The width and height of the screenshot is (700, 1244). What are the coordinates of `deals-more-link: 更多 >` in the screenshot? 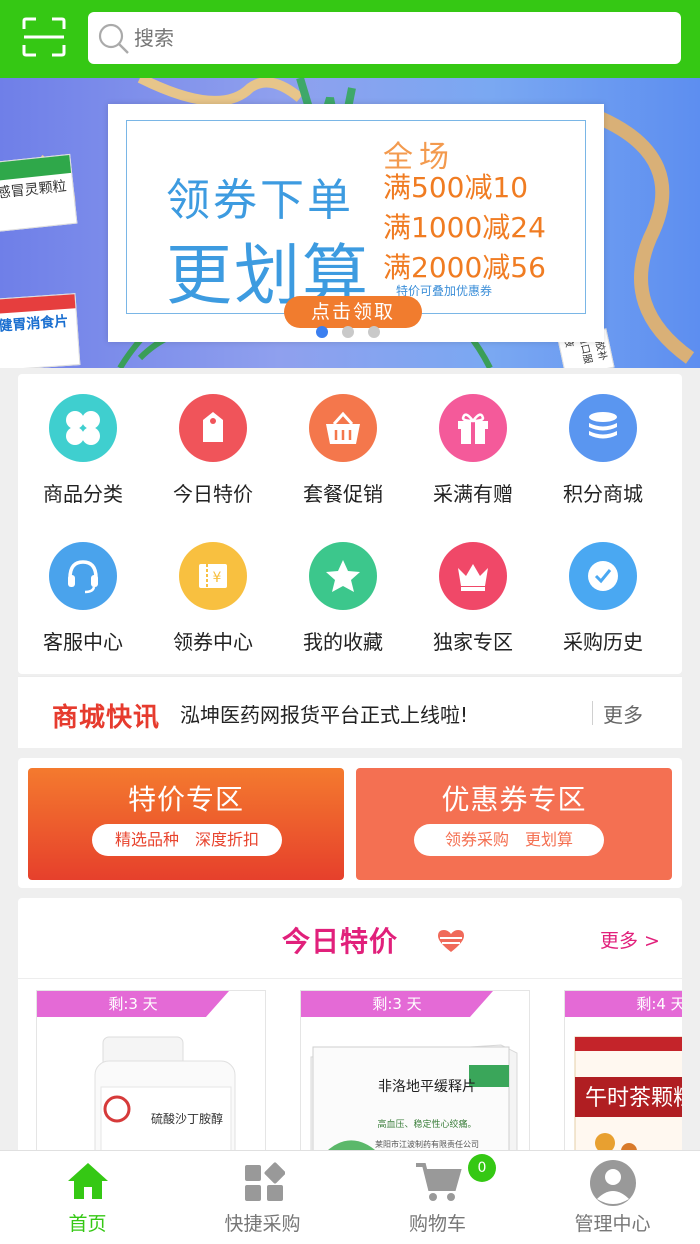 It's located at (630, 939).